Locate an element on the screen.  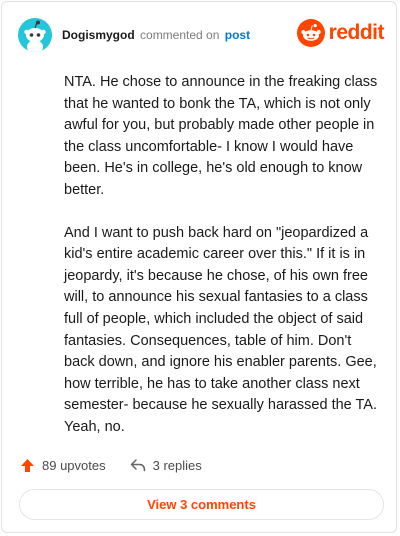
comment-meta: Dogismygod commented on post is located at coordinates (156, 35).